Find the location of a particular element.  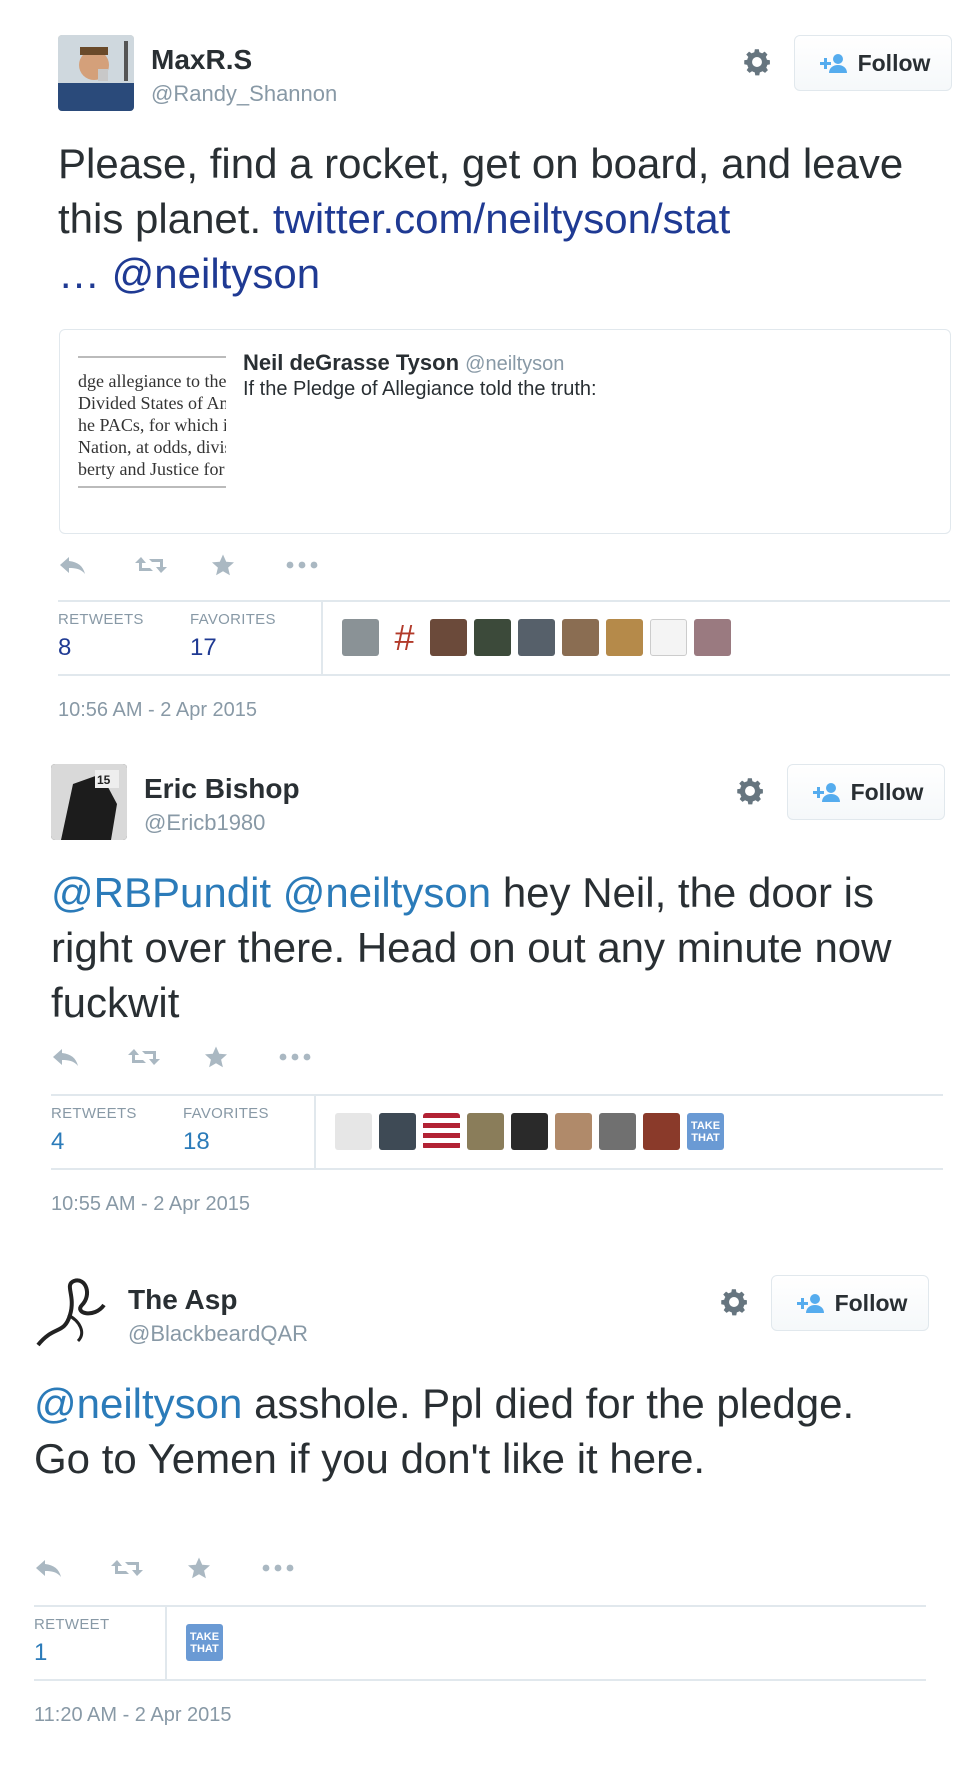

retweeter-avatar: TAKE THAT is located at coordinates (204, 1642).